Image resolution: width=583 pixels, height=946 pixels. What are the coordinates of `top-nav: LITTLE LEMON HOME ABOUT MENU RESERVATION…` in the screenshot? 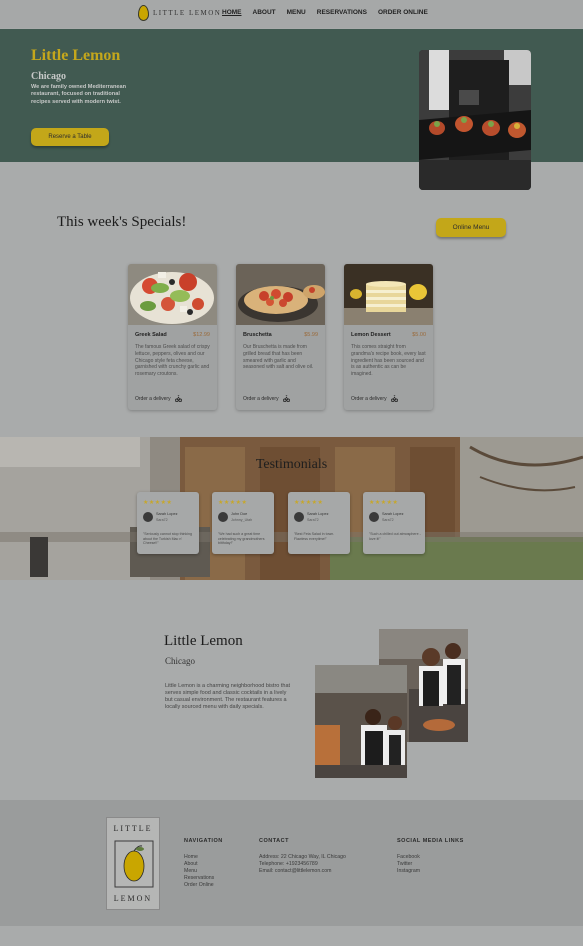 It's located at (291, 14).